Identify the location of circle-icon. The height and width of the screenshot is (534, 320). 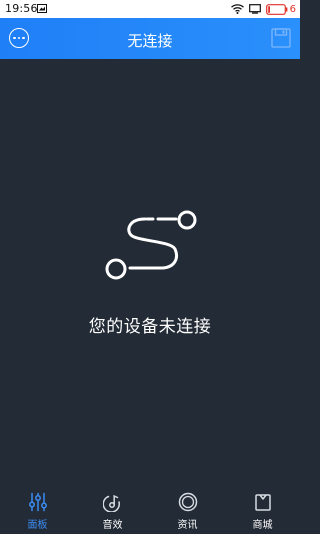
(187, 502).